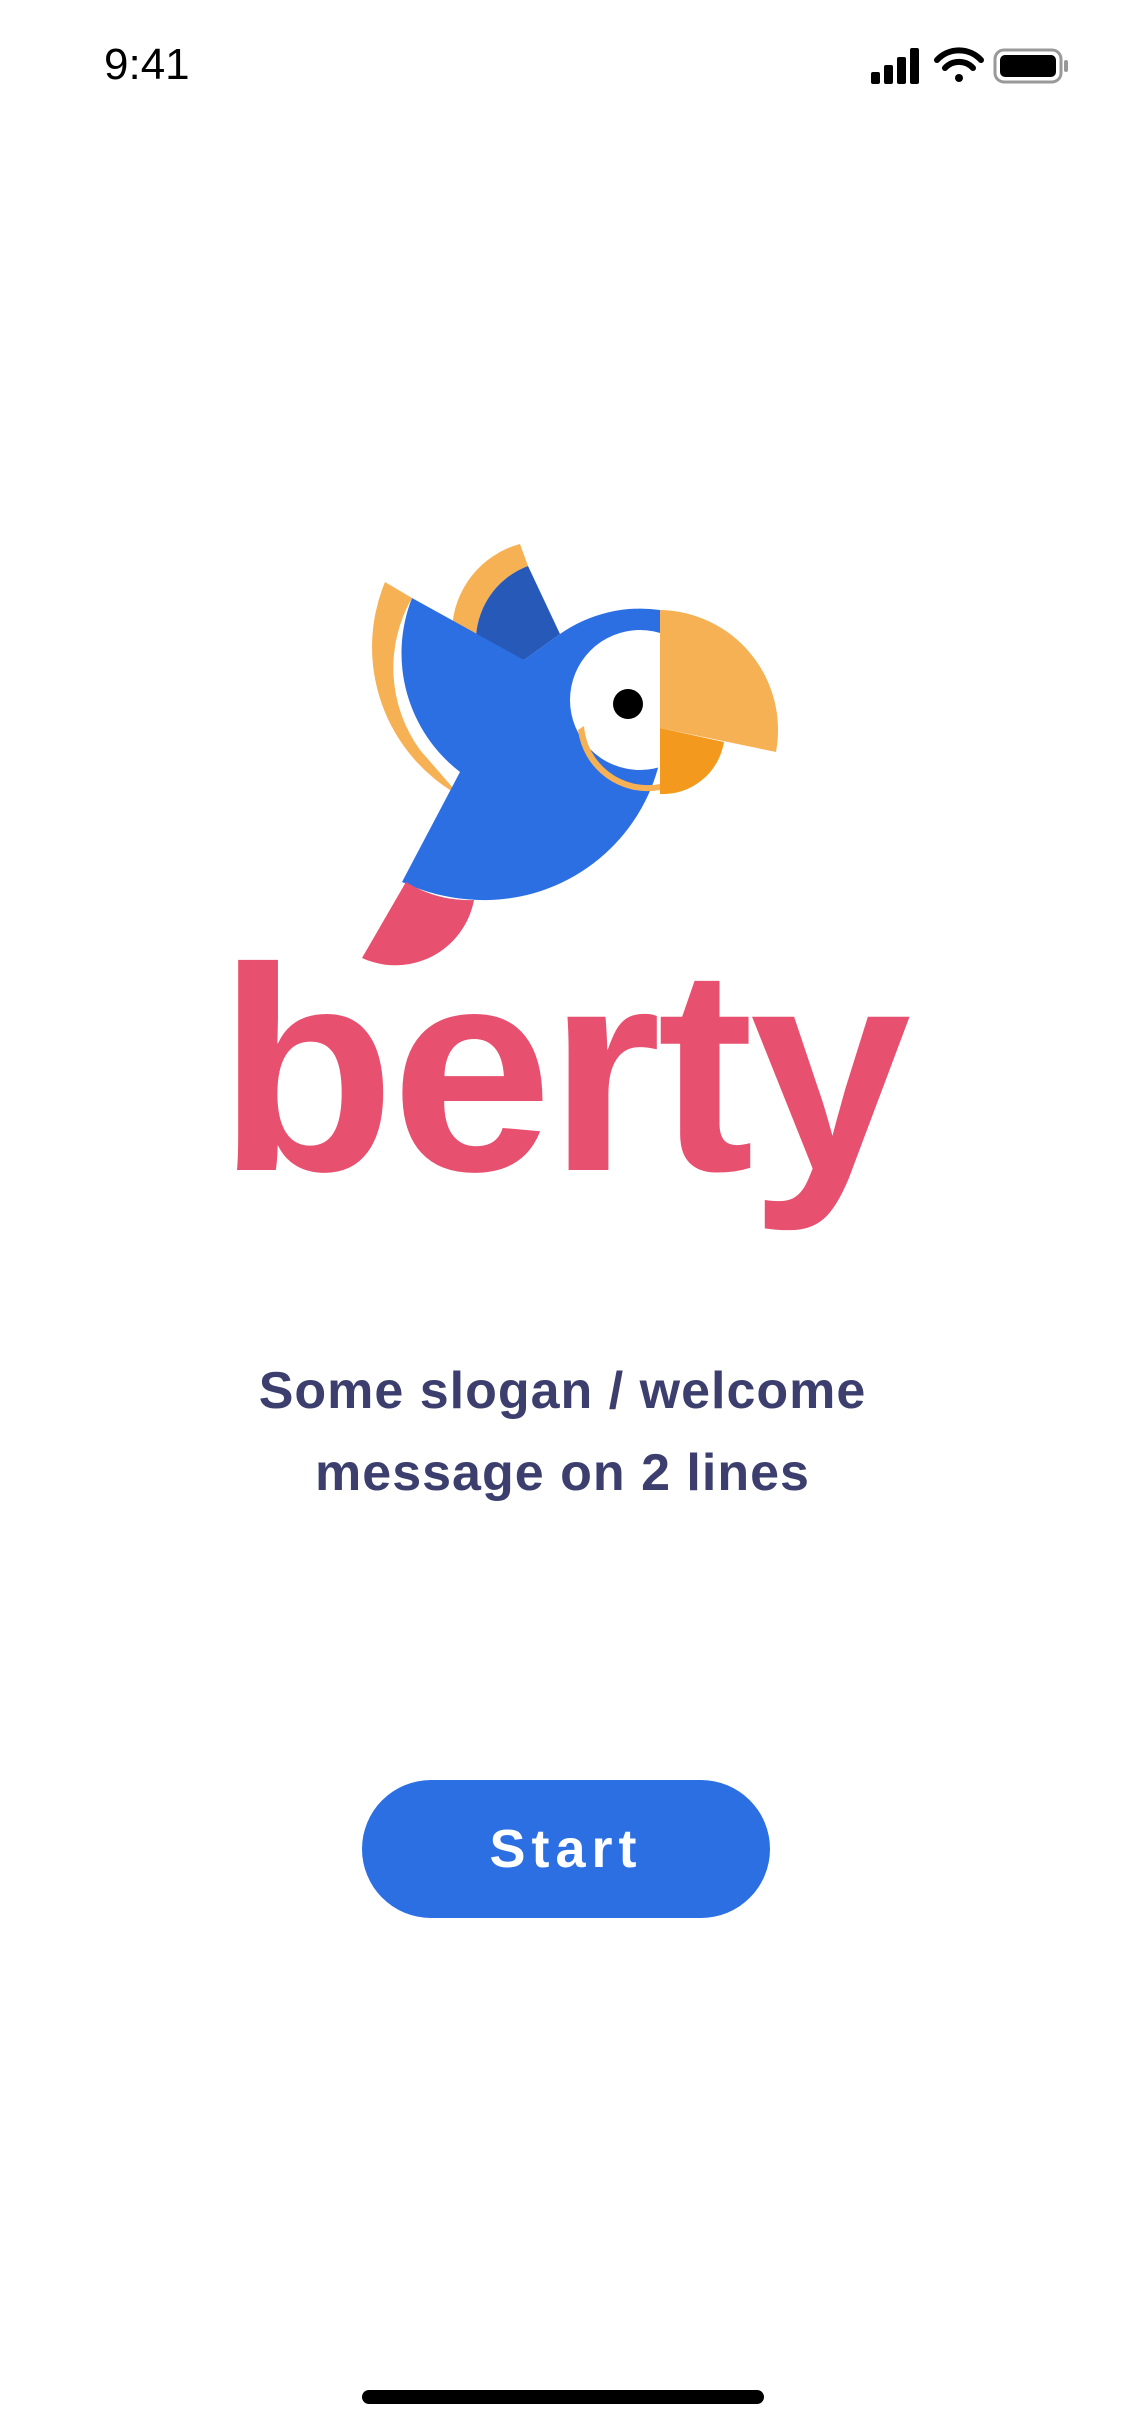 The image size is (1125, 2436). I want to click on parrot-eye, so click(628, 704).